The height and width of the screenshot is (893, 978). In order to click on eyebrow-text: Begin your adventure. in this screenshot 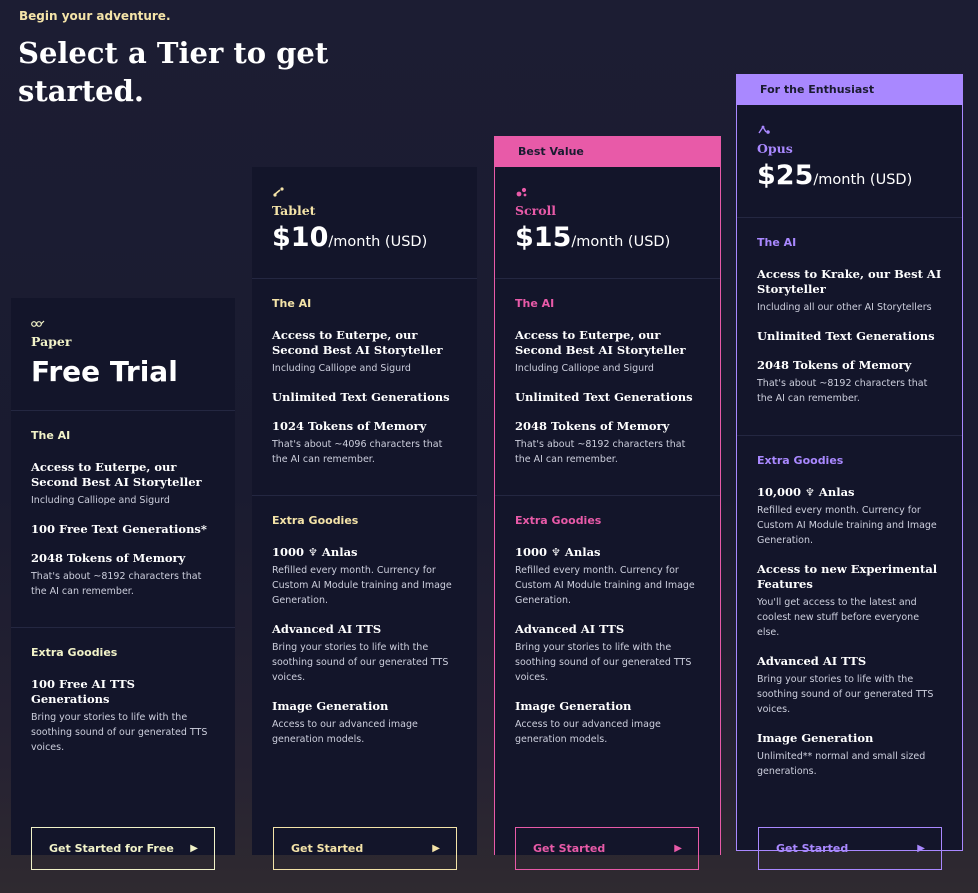, I will do `click(95, 16)`.